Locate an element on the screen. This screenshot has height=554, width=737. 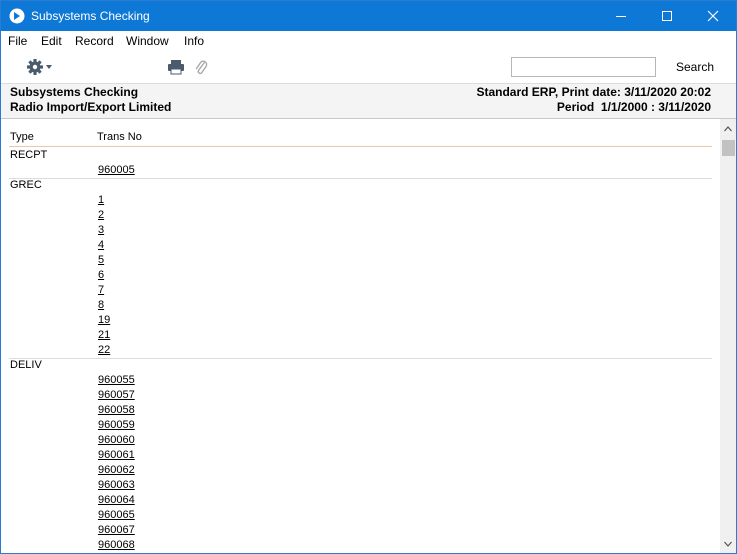
menu-edit: Edit is located at coordinates (51, 41).